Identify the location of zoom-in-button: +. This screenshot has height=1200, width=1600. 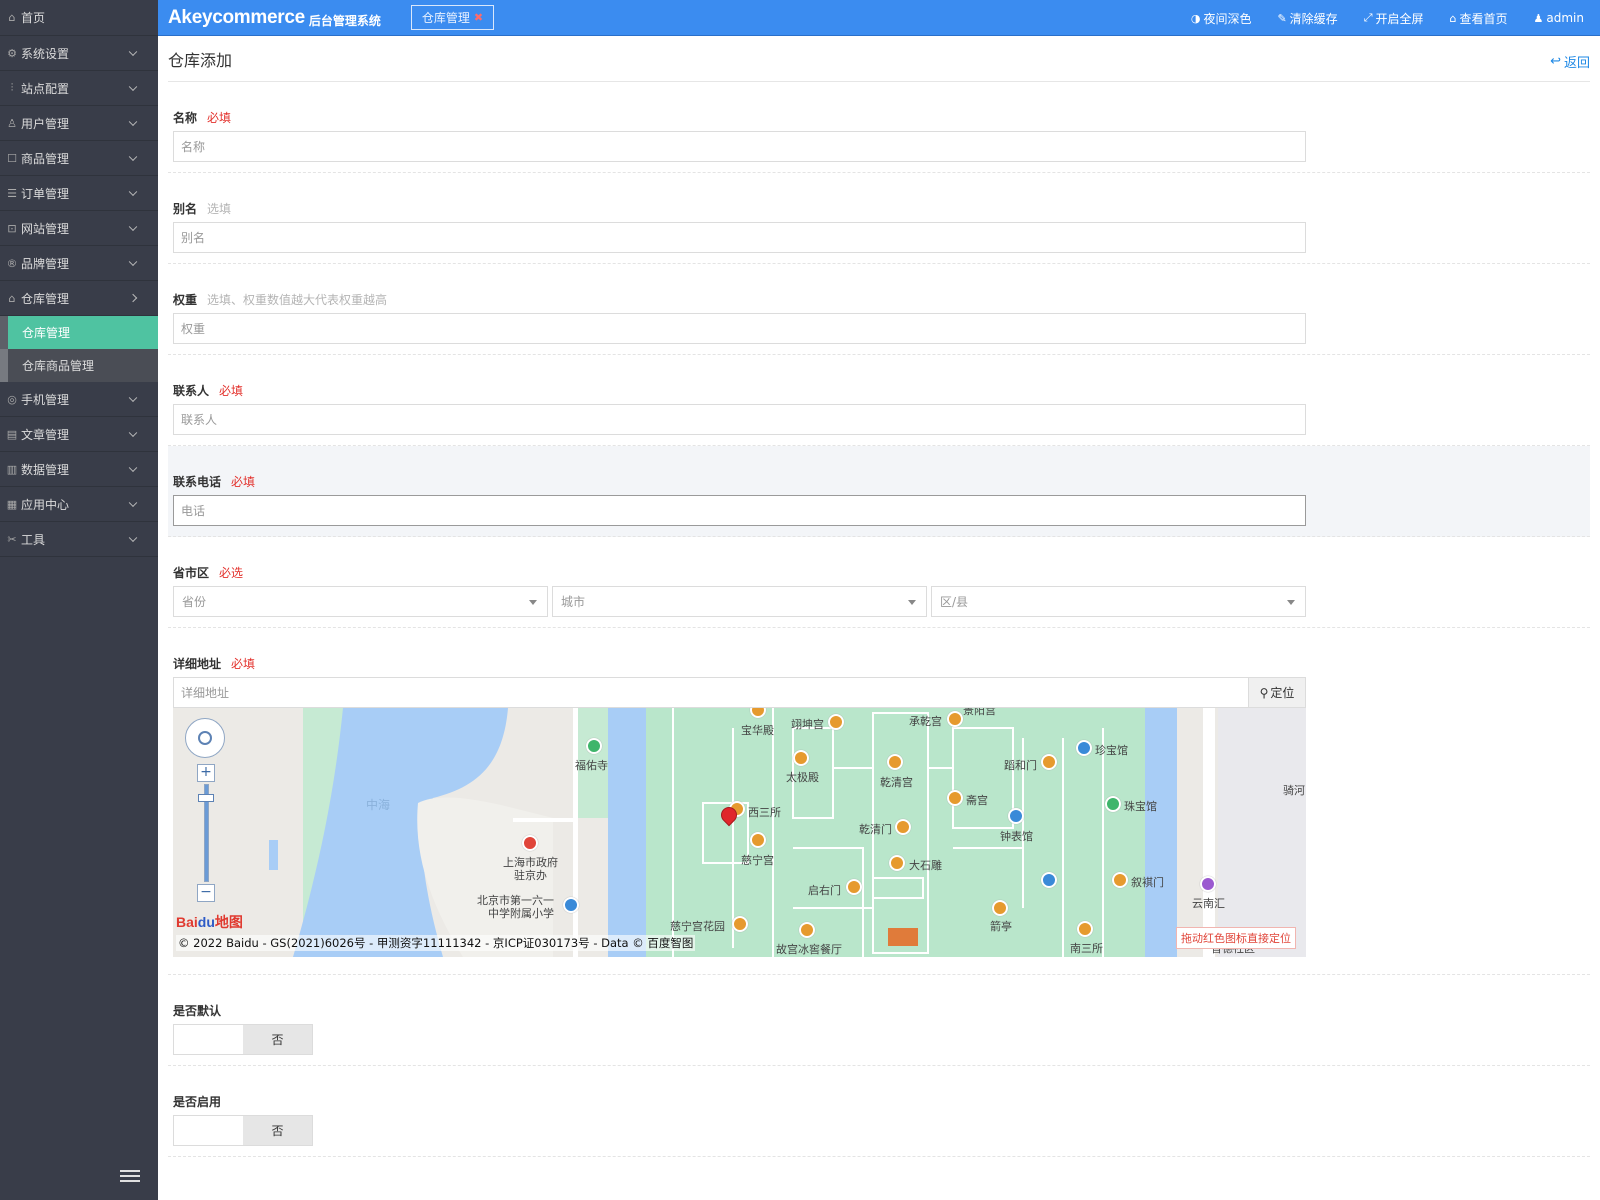
(206, 773).